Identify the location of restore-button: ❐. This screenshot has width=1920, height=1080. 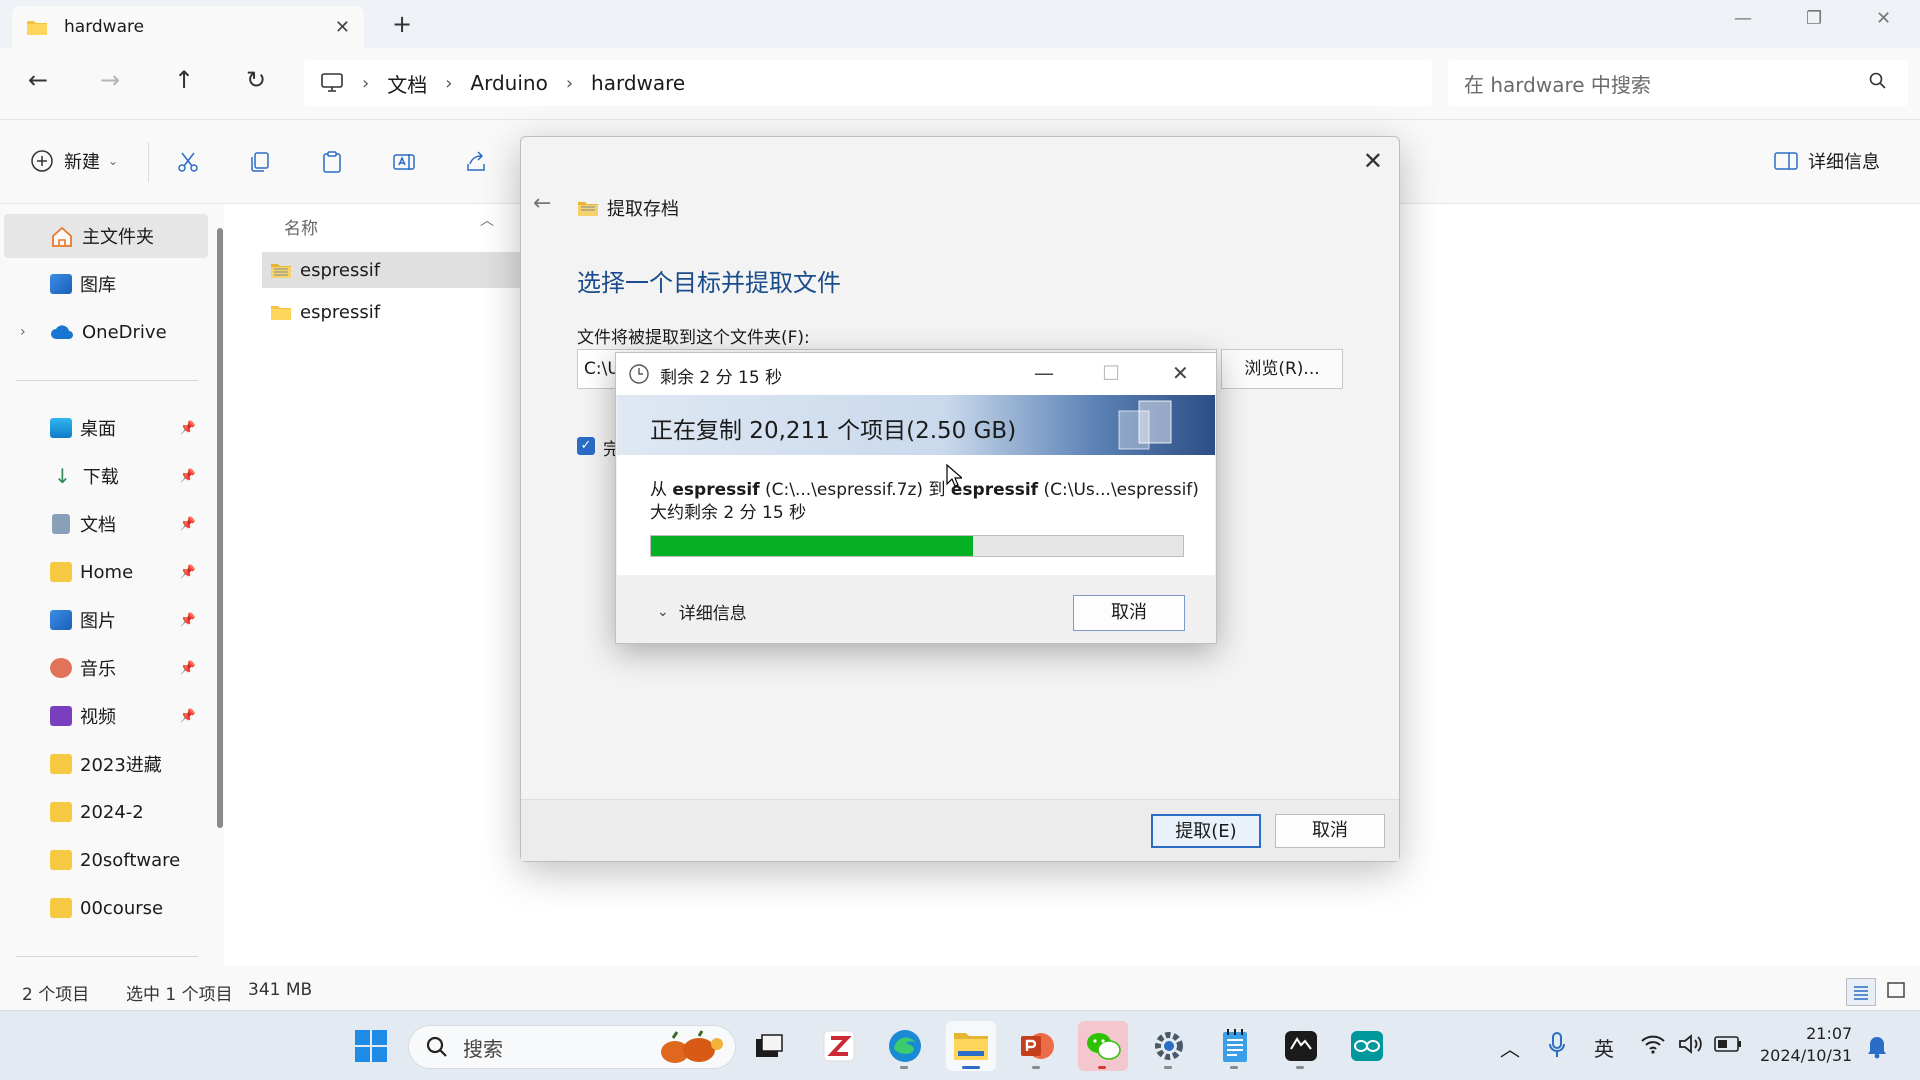
(1814, 18).